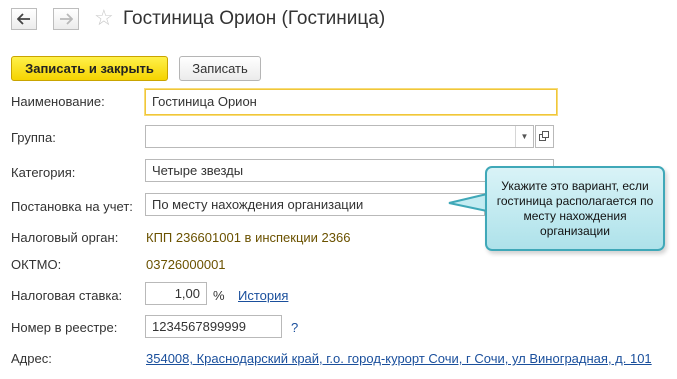 The height and width of the screenshot is (379, 677). I want to click on arrow-left-icon, so click(23, 19).